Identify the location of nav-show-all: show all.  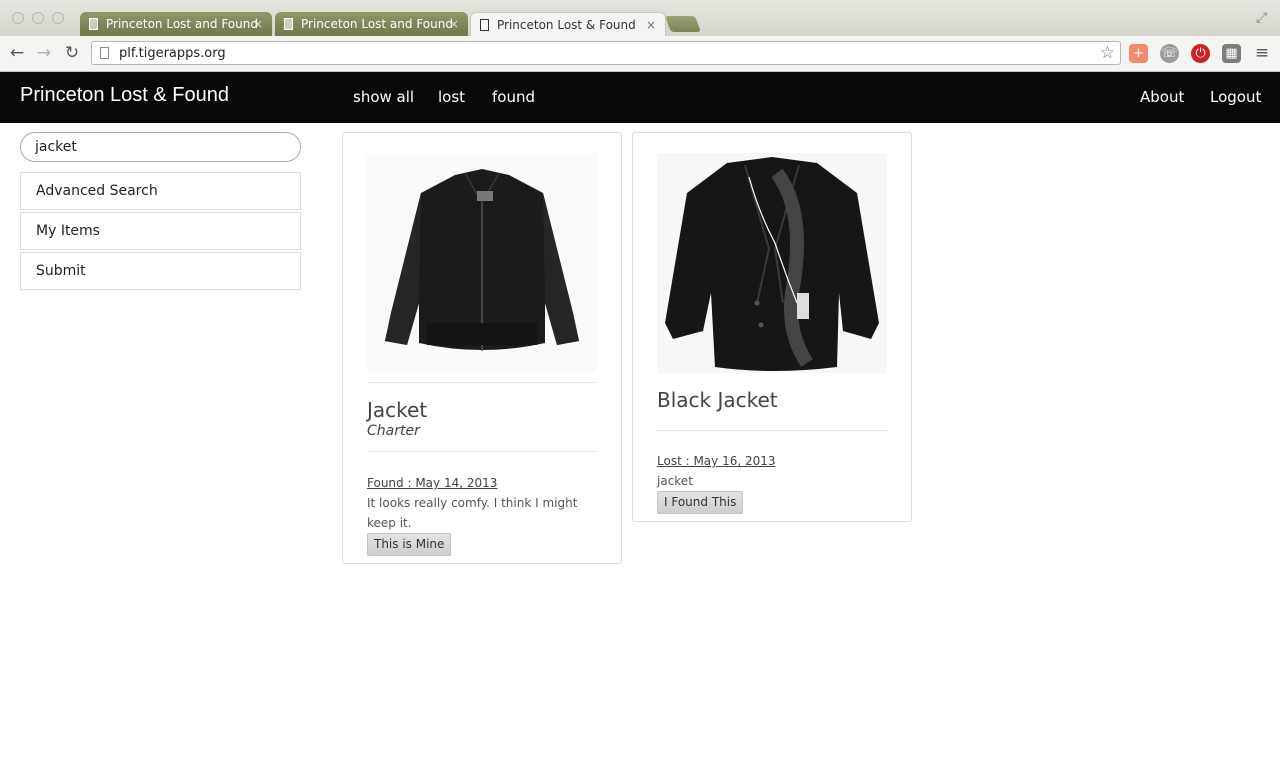
(383, 97).